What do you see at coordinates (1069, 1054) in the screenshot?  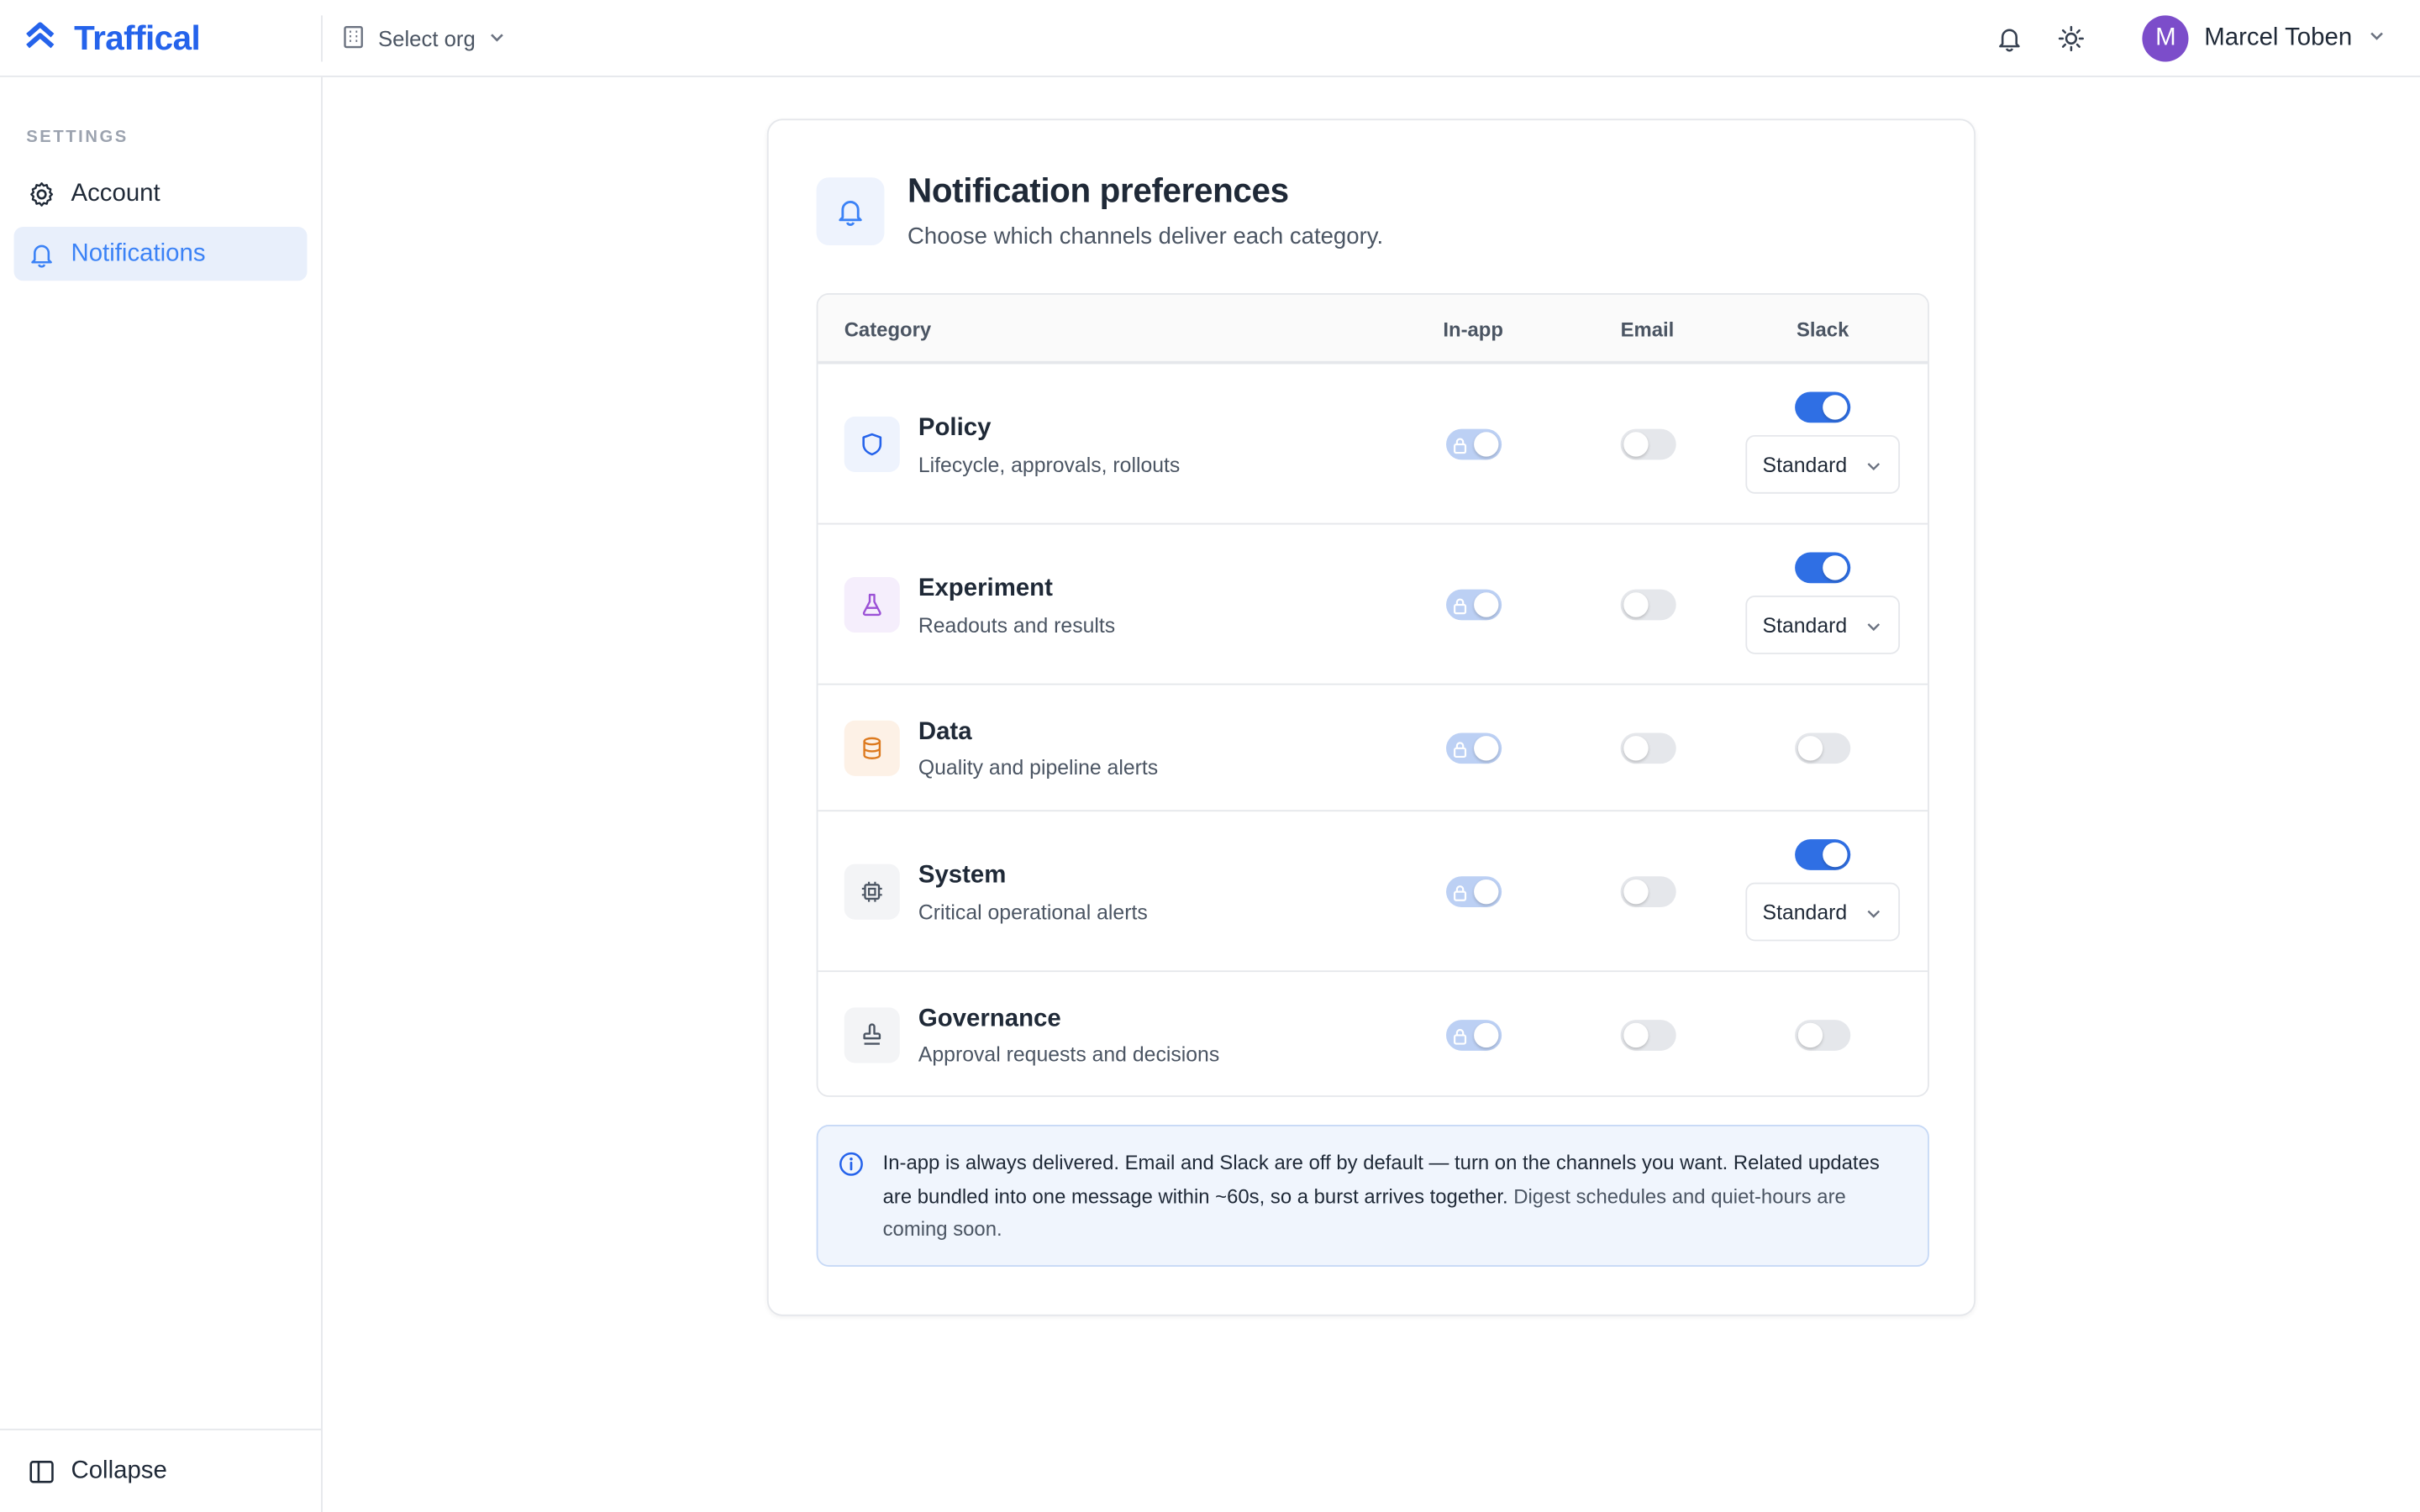 I see `category-description: Approval requests and decisions` at bounding box center [1069, 1054].